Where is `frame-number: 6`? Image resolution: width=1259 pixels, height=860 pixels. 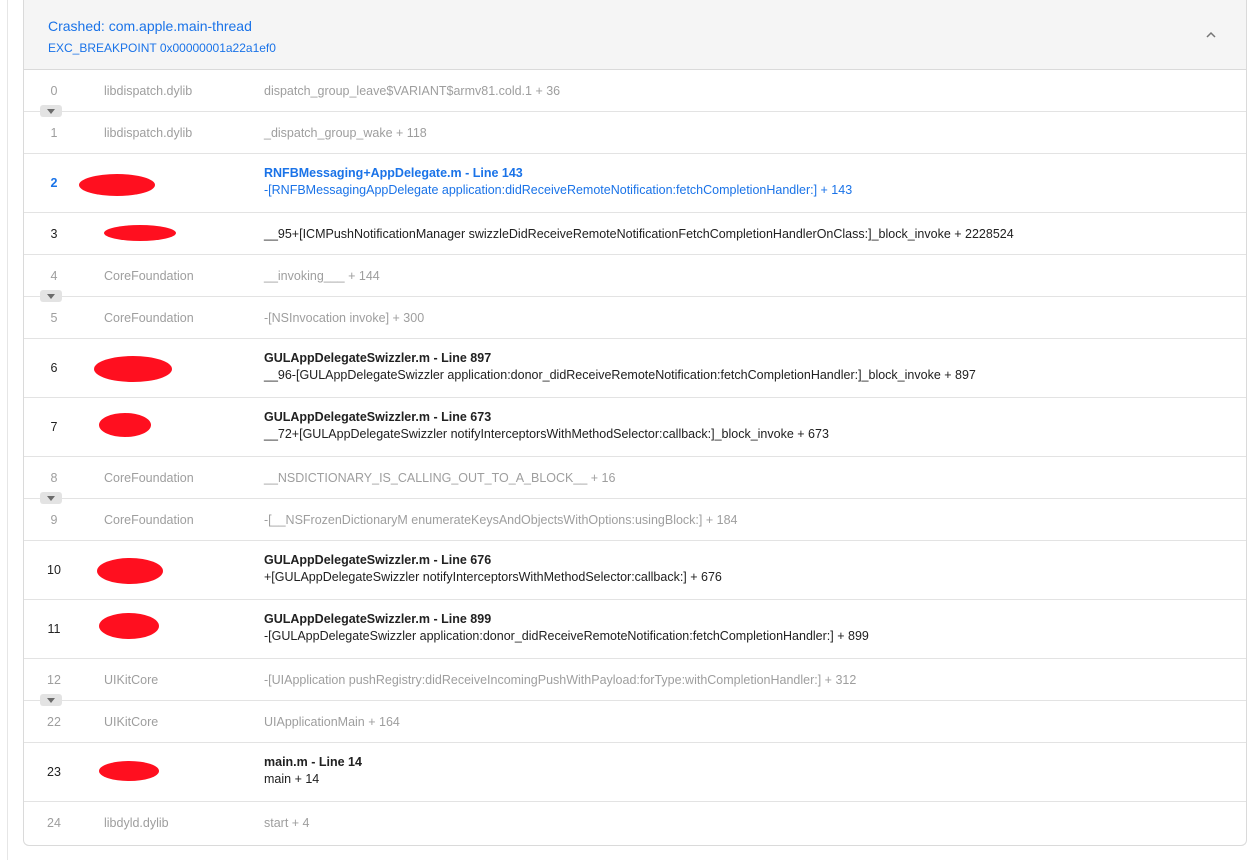
frame-number: 6 is located at coordinates (54, 368).